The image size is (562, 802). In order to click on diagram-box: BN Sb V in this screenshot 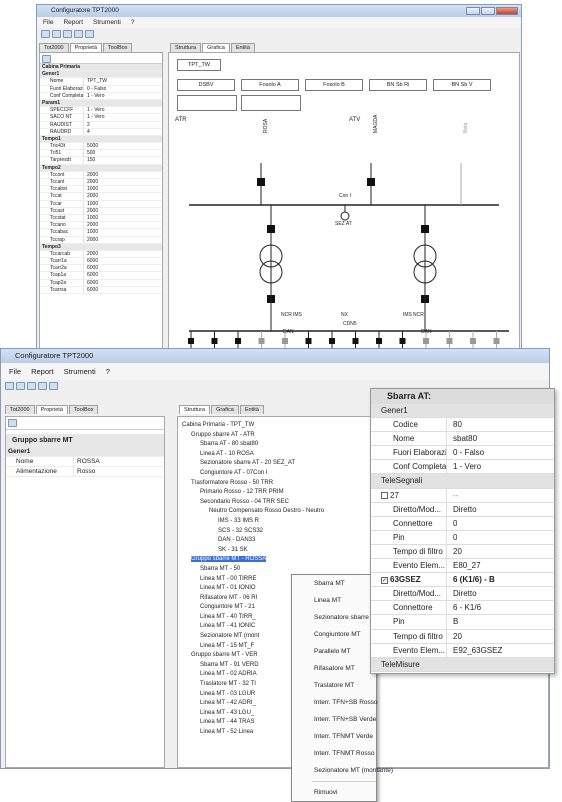, I will do `click(462, 85)`.